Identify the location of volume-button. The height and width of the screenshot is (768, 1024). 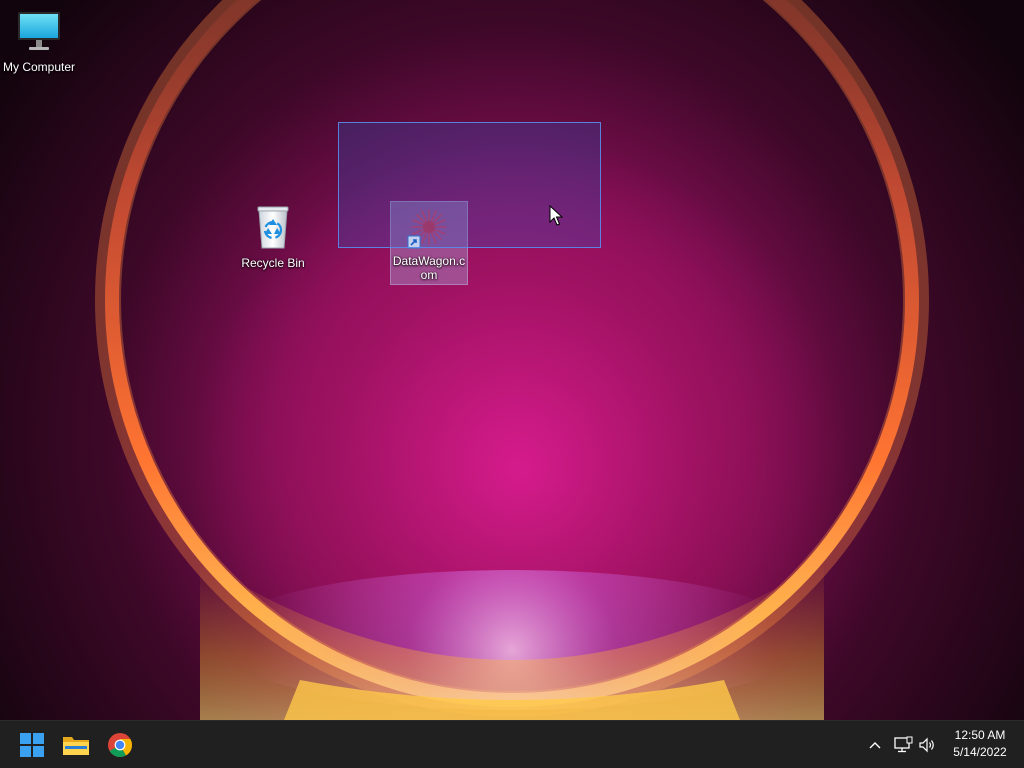
(928, 745).